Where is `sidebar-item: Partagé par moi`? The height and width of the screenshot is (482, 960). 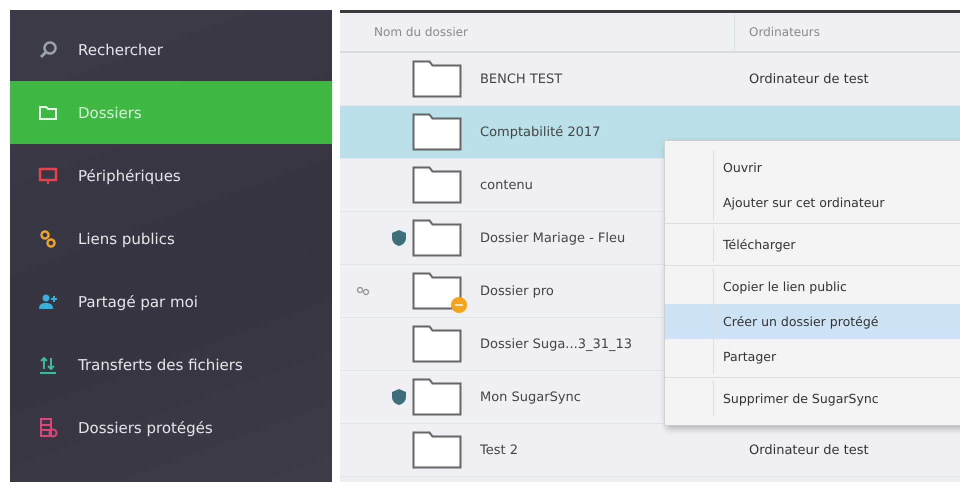 sidebar-item: Partagé par moi is located at coordinates (171, 301).